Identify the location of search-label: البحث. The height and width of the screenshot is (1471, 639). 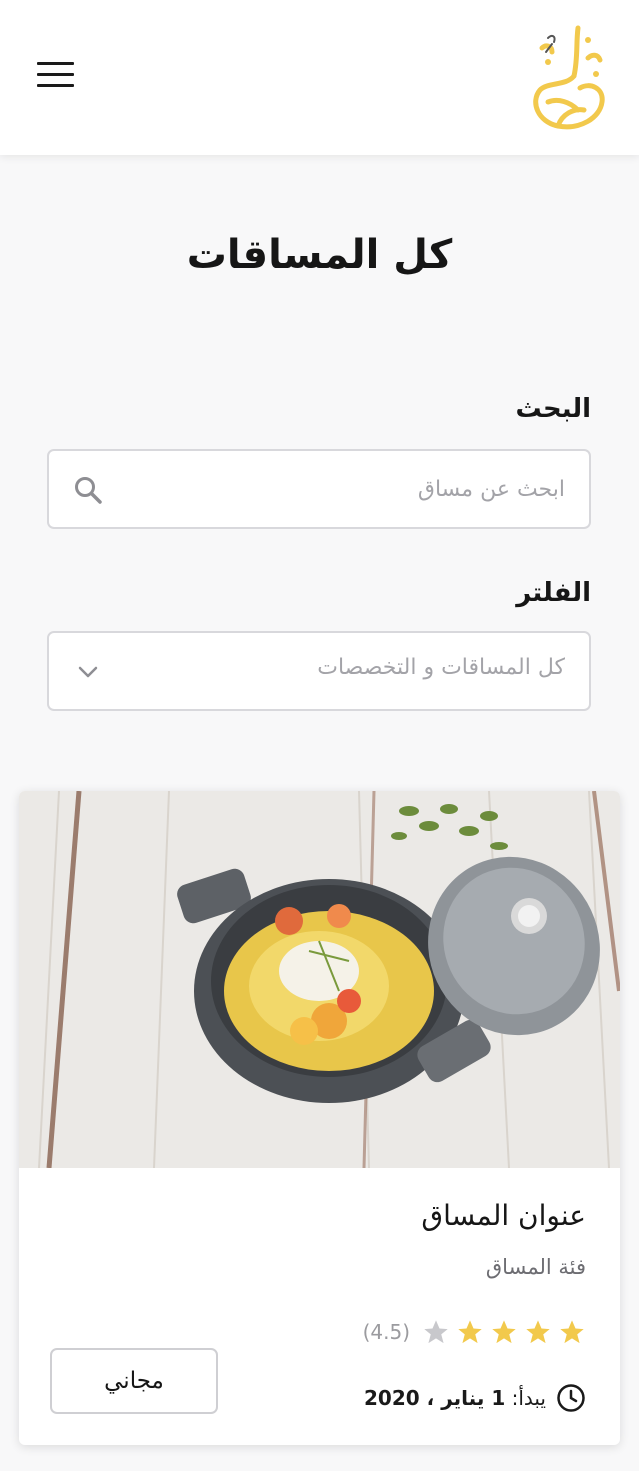
(553, 409).